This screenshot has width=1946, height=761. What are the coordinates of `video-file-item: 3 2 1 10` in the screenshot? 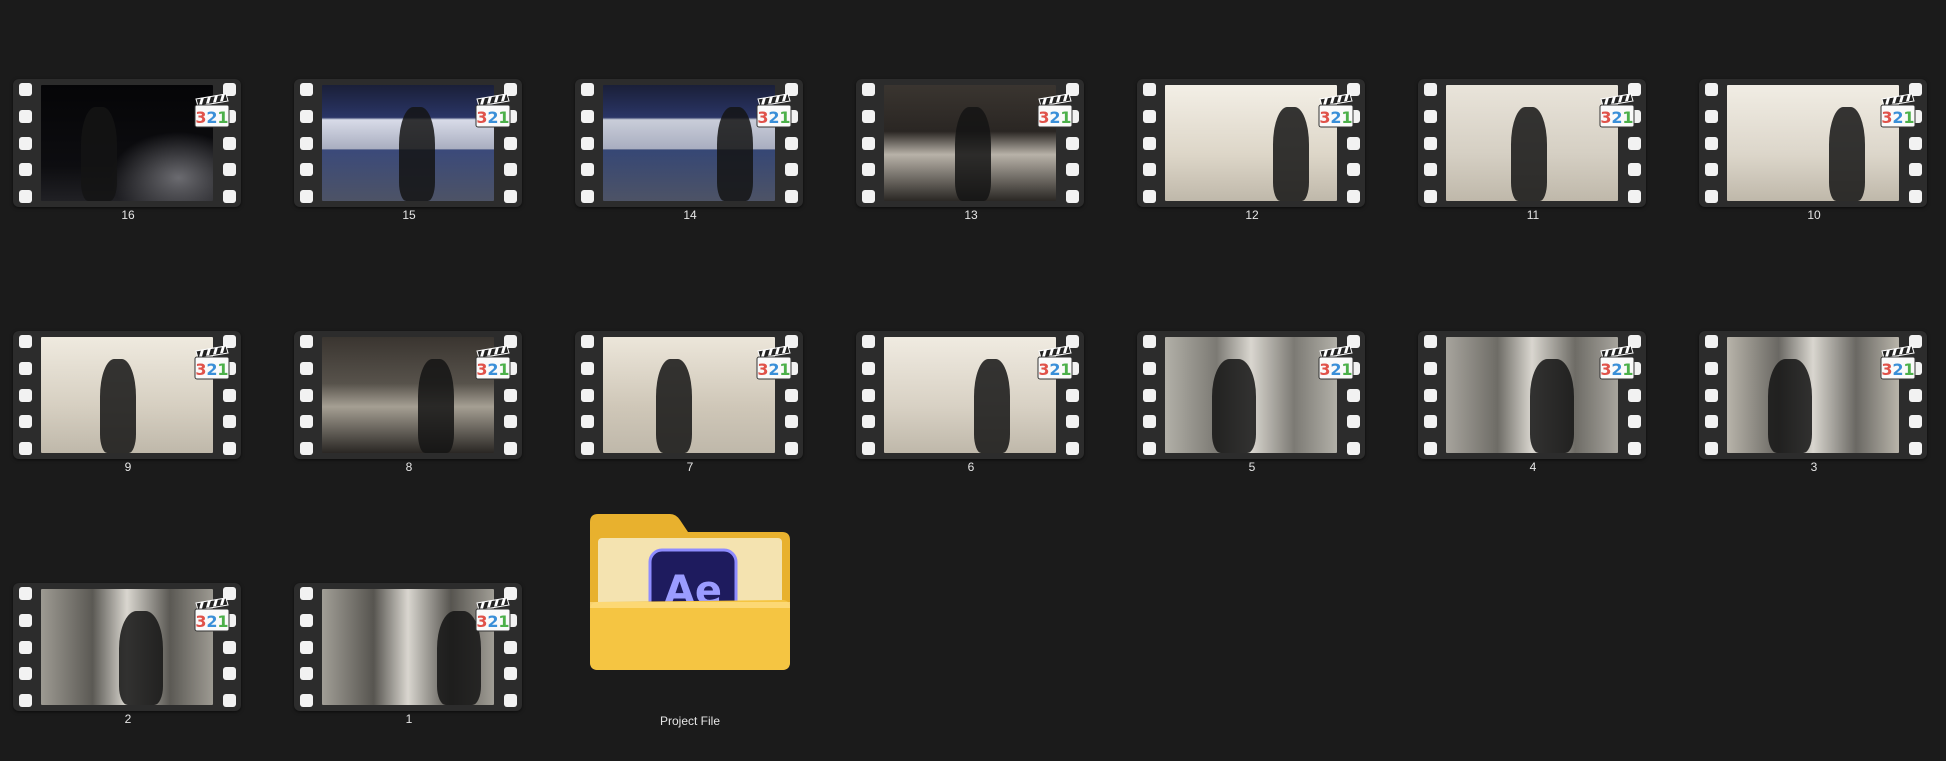 It's located at (1817, 111).